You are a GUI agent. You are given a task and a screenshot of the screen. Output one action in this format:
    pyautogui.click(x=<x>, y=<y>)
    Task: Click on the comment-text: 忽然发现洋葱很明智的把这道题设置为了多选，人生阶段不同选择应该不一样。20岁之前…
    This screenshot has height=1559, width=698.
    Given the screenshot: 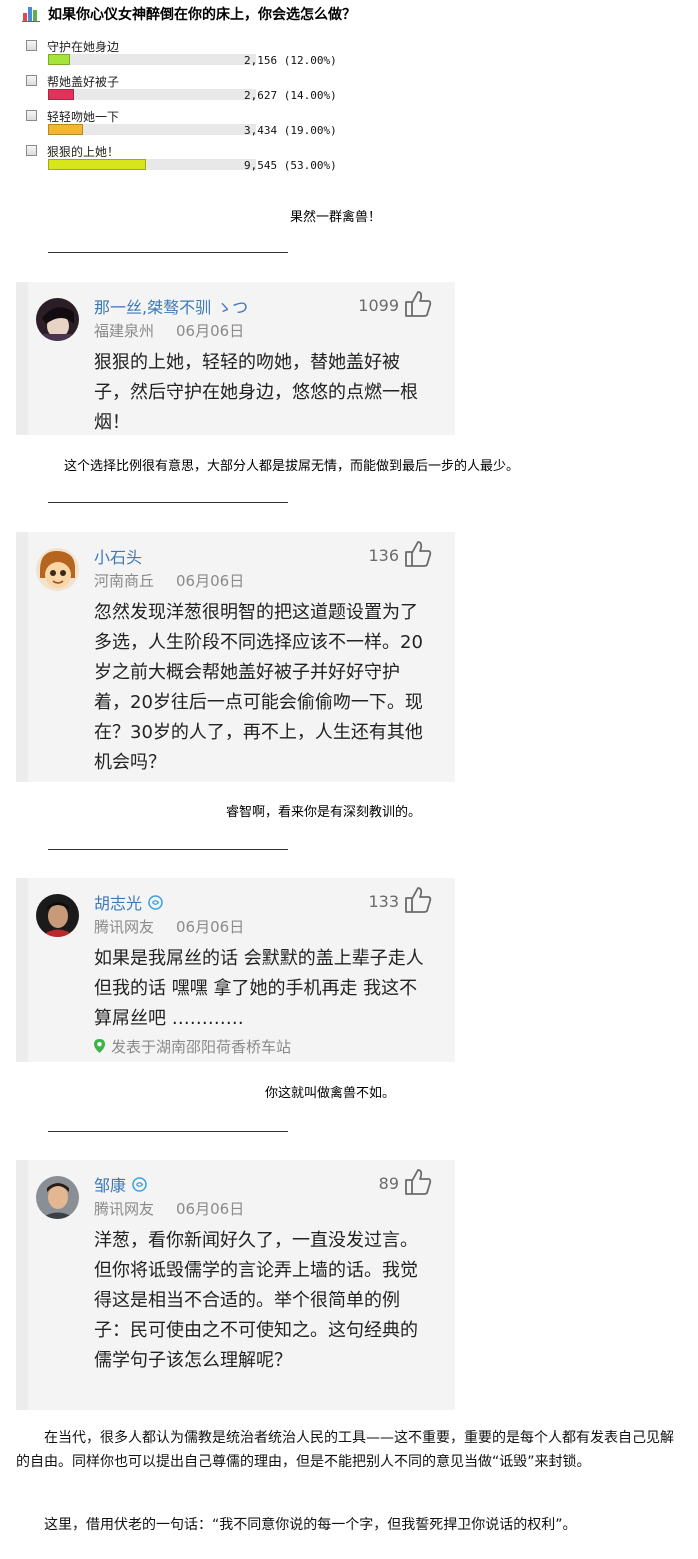 What is the action you would take?
    pyautogui.click(x=258, y=687)
    